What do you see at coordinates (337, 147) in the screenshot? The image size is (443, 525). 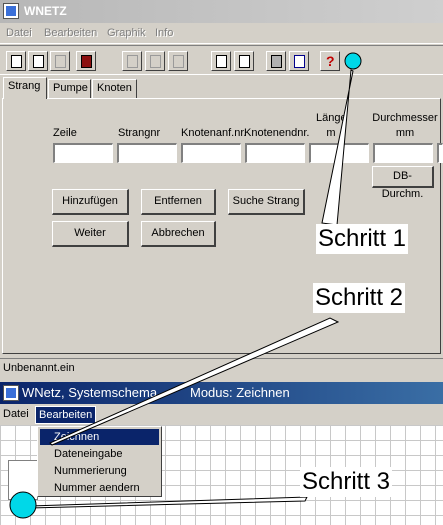 I see `step1-pointer` at bounding box center [337, 147].